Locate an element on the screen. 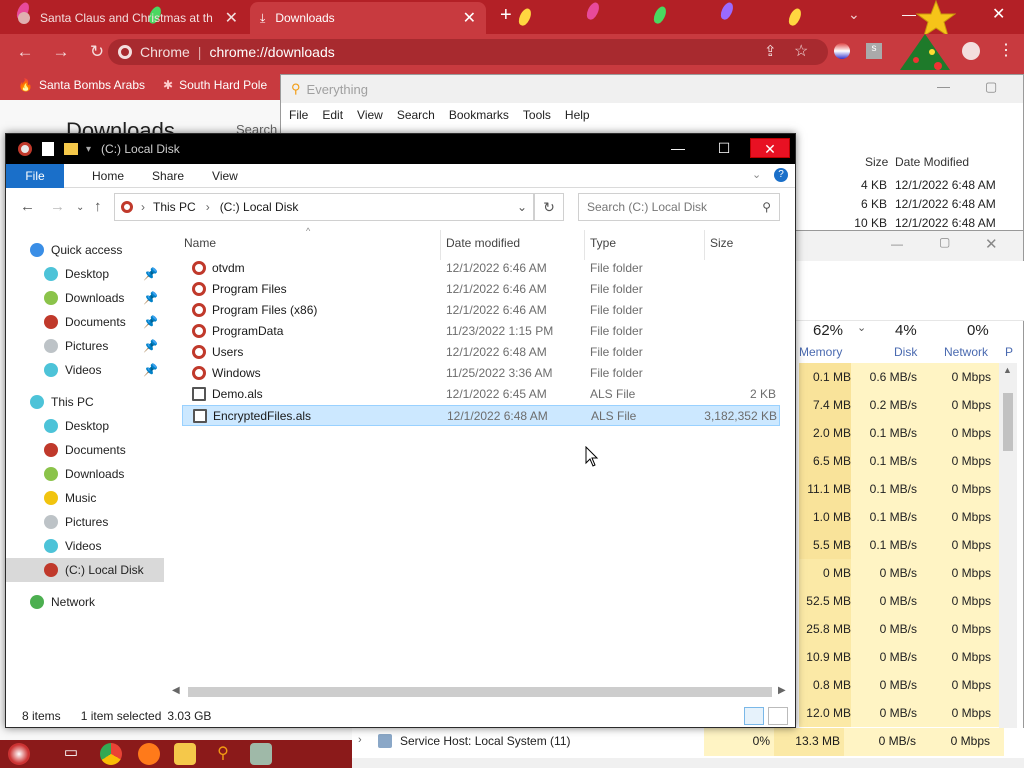 The image size is (1024, 768). task-manager-taskbar-icon is located at coordinates (261, 754).